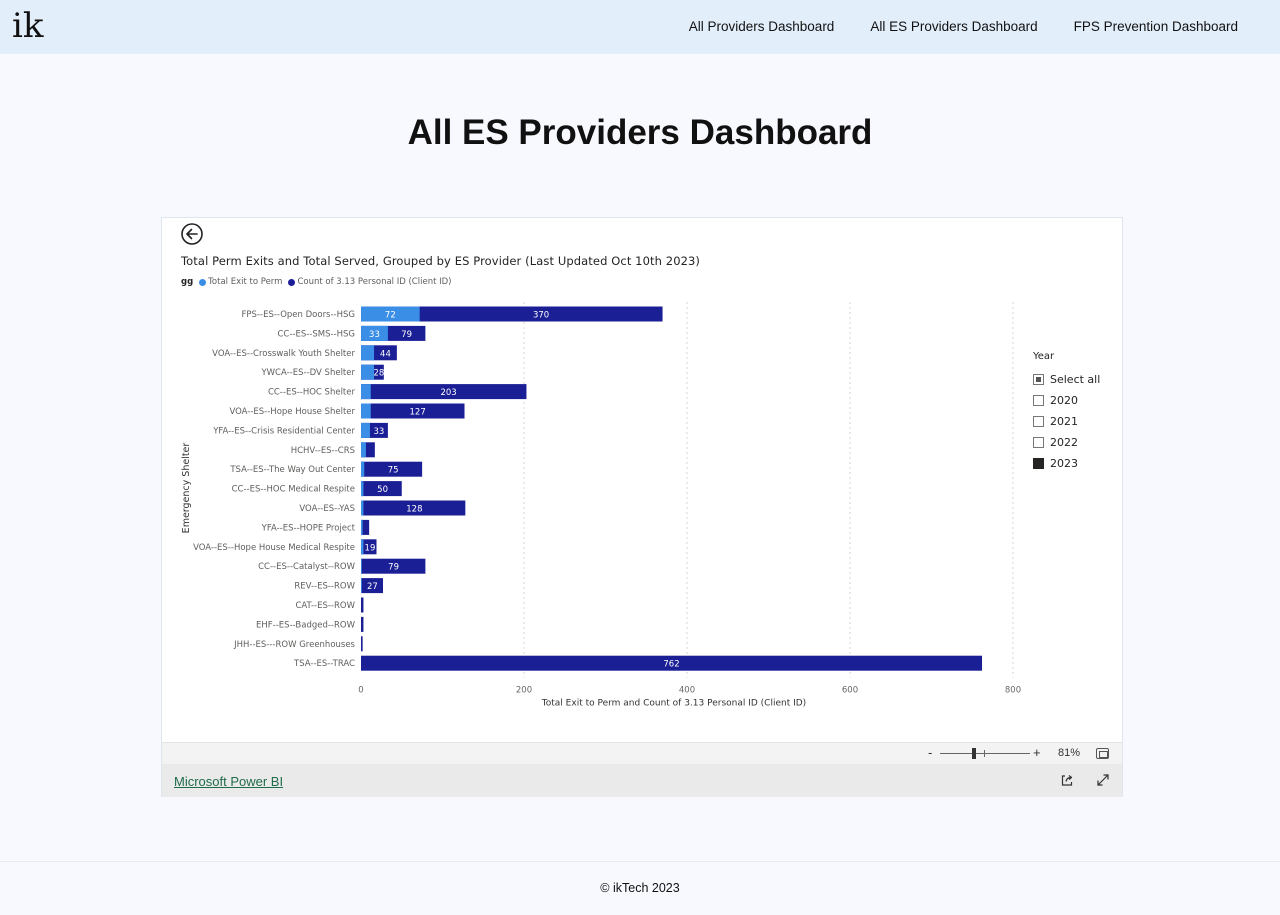  Describe the element at coordinates (325, 606) in the screenshot. I see `y-category-label: CAT--ES--ROW` at that location.